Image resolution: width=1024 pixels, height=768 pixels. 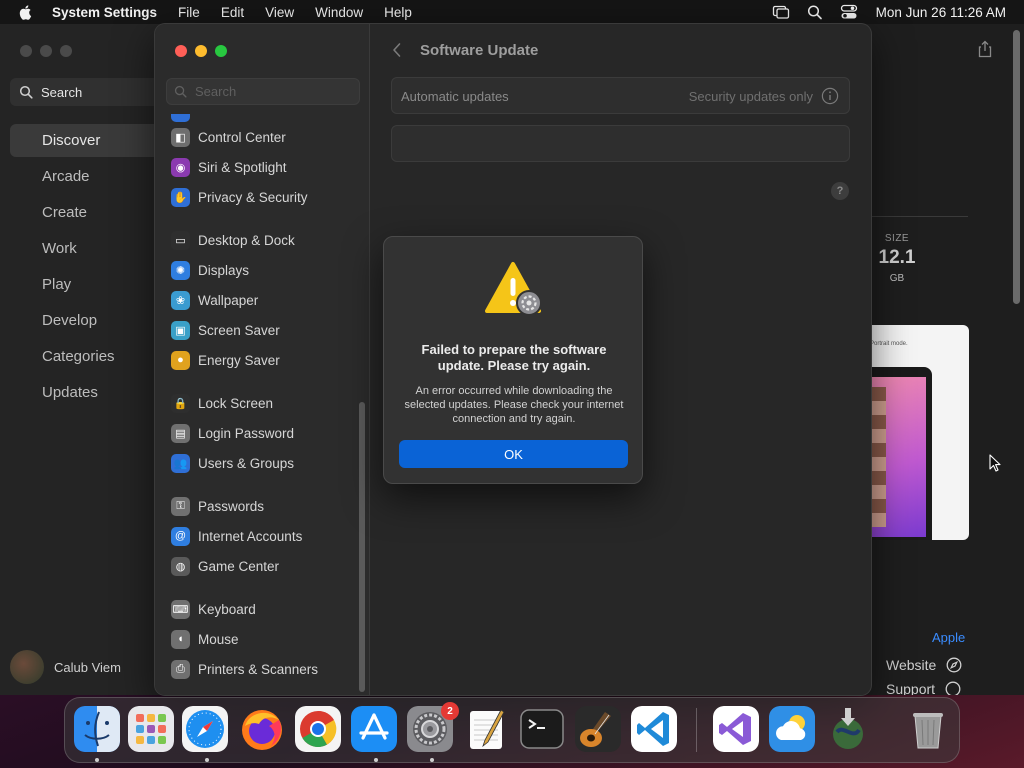 I want to click on sidebar-item-displays: ✺ Displays, so click(x=266, y=270).